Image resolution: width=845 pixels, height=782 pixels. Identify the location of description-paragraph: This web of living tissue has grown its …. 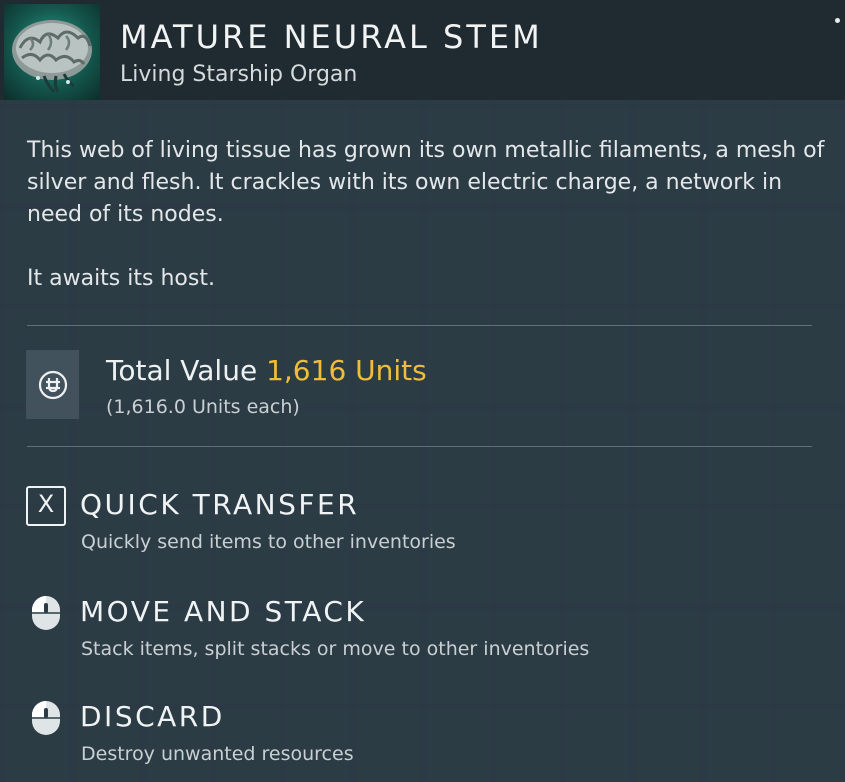
(426, 182).